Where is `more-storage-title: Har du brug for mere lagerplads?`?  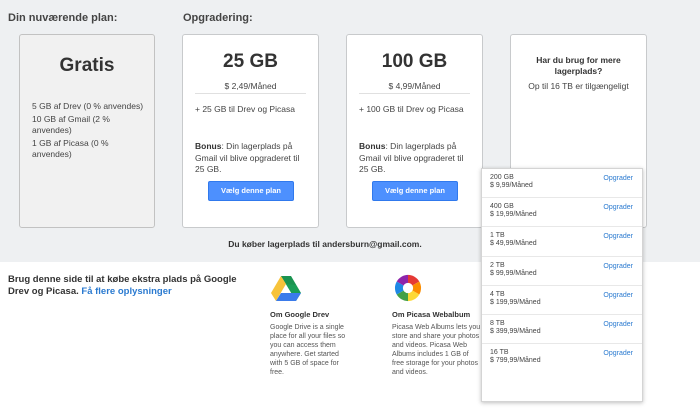
more-storage-title: Har du brug for mere lagerplads? is located at coordinates (578, 65).